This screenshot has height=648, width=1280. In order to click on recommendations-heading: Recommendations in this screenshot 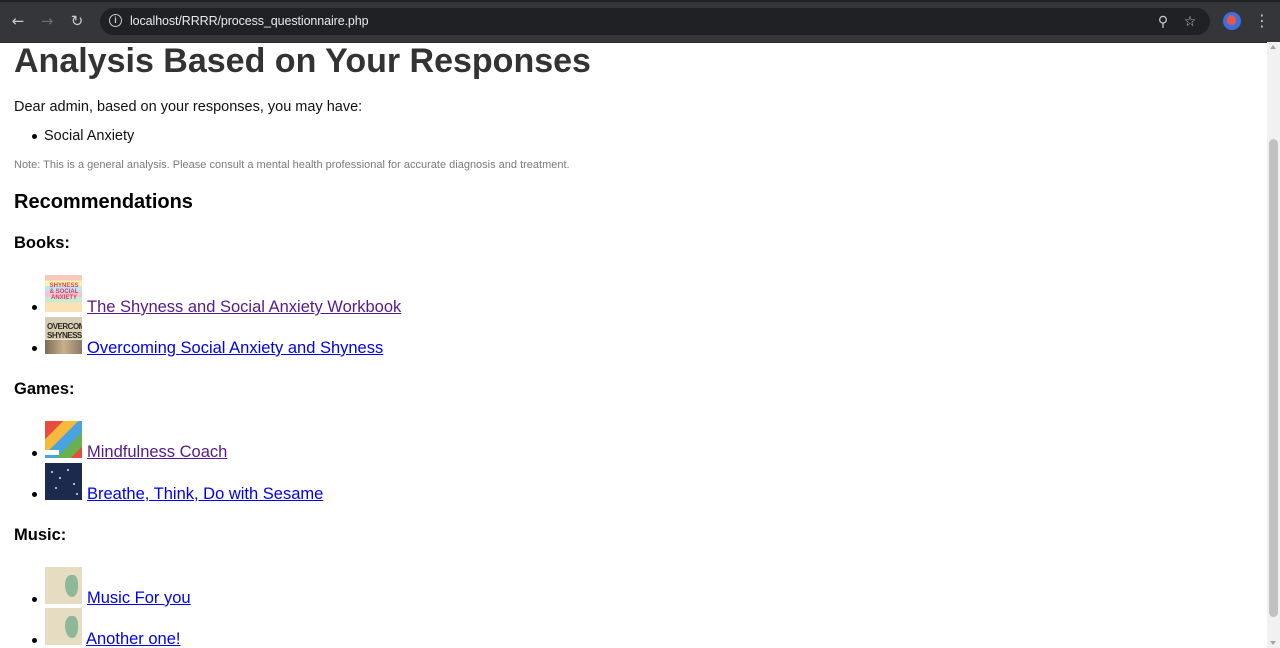, I will do `click(103, 202)`.